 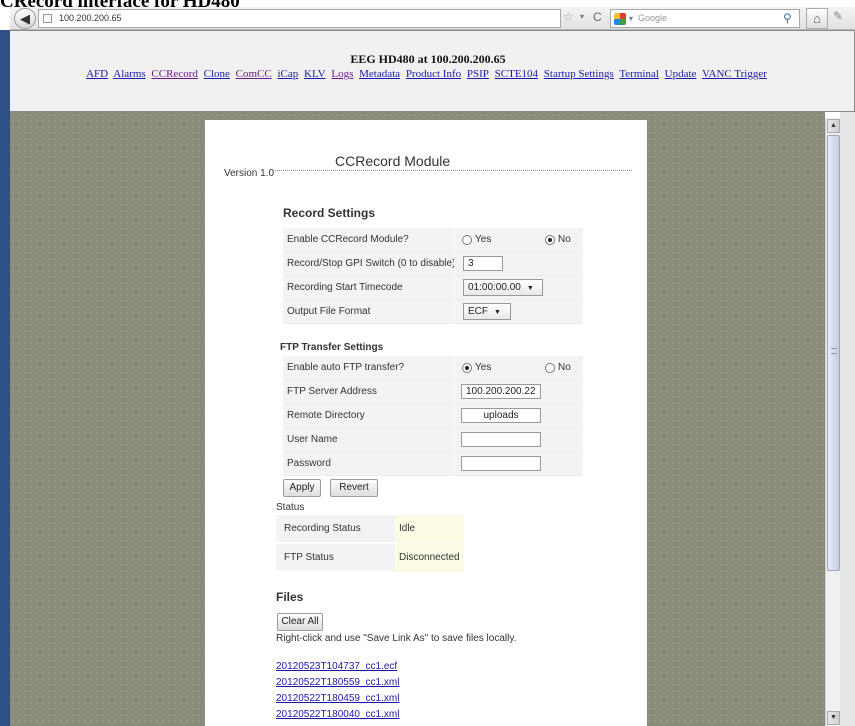 I want to click on user-name-label: User Name, so click(x=312, y=439).